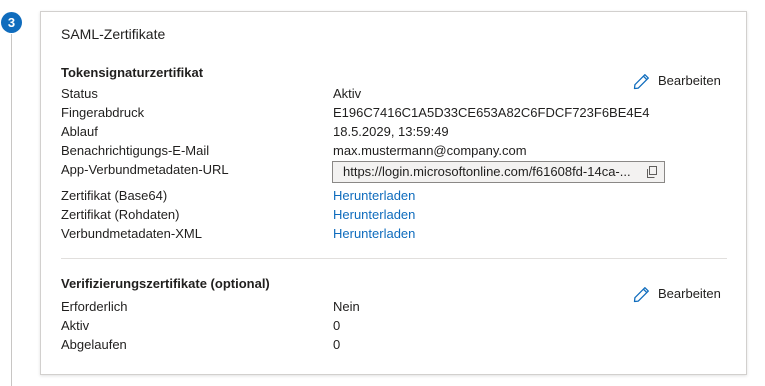 Image resolution: width=765 pixels, height=386 pixels. Describe the element at coordinates (135, 150) in the screenshot. I see `row-label: Benachrichtigungs-E-Mail` at that location.